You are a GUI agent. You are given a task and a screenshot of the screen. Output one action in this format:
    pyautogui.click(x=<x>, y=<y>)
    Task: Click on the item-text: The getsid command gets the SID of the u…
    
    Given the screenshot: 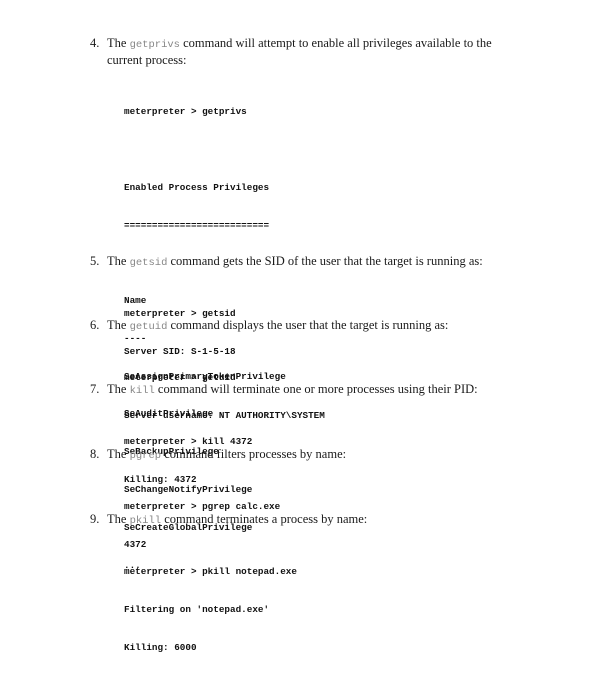 What is the action you would take?
    pyautogui.click(x=295, y=261)
    